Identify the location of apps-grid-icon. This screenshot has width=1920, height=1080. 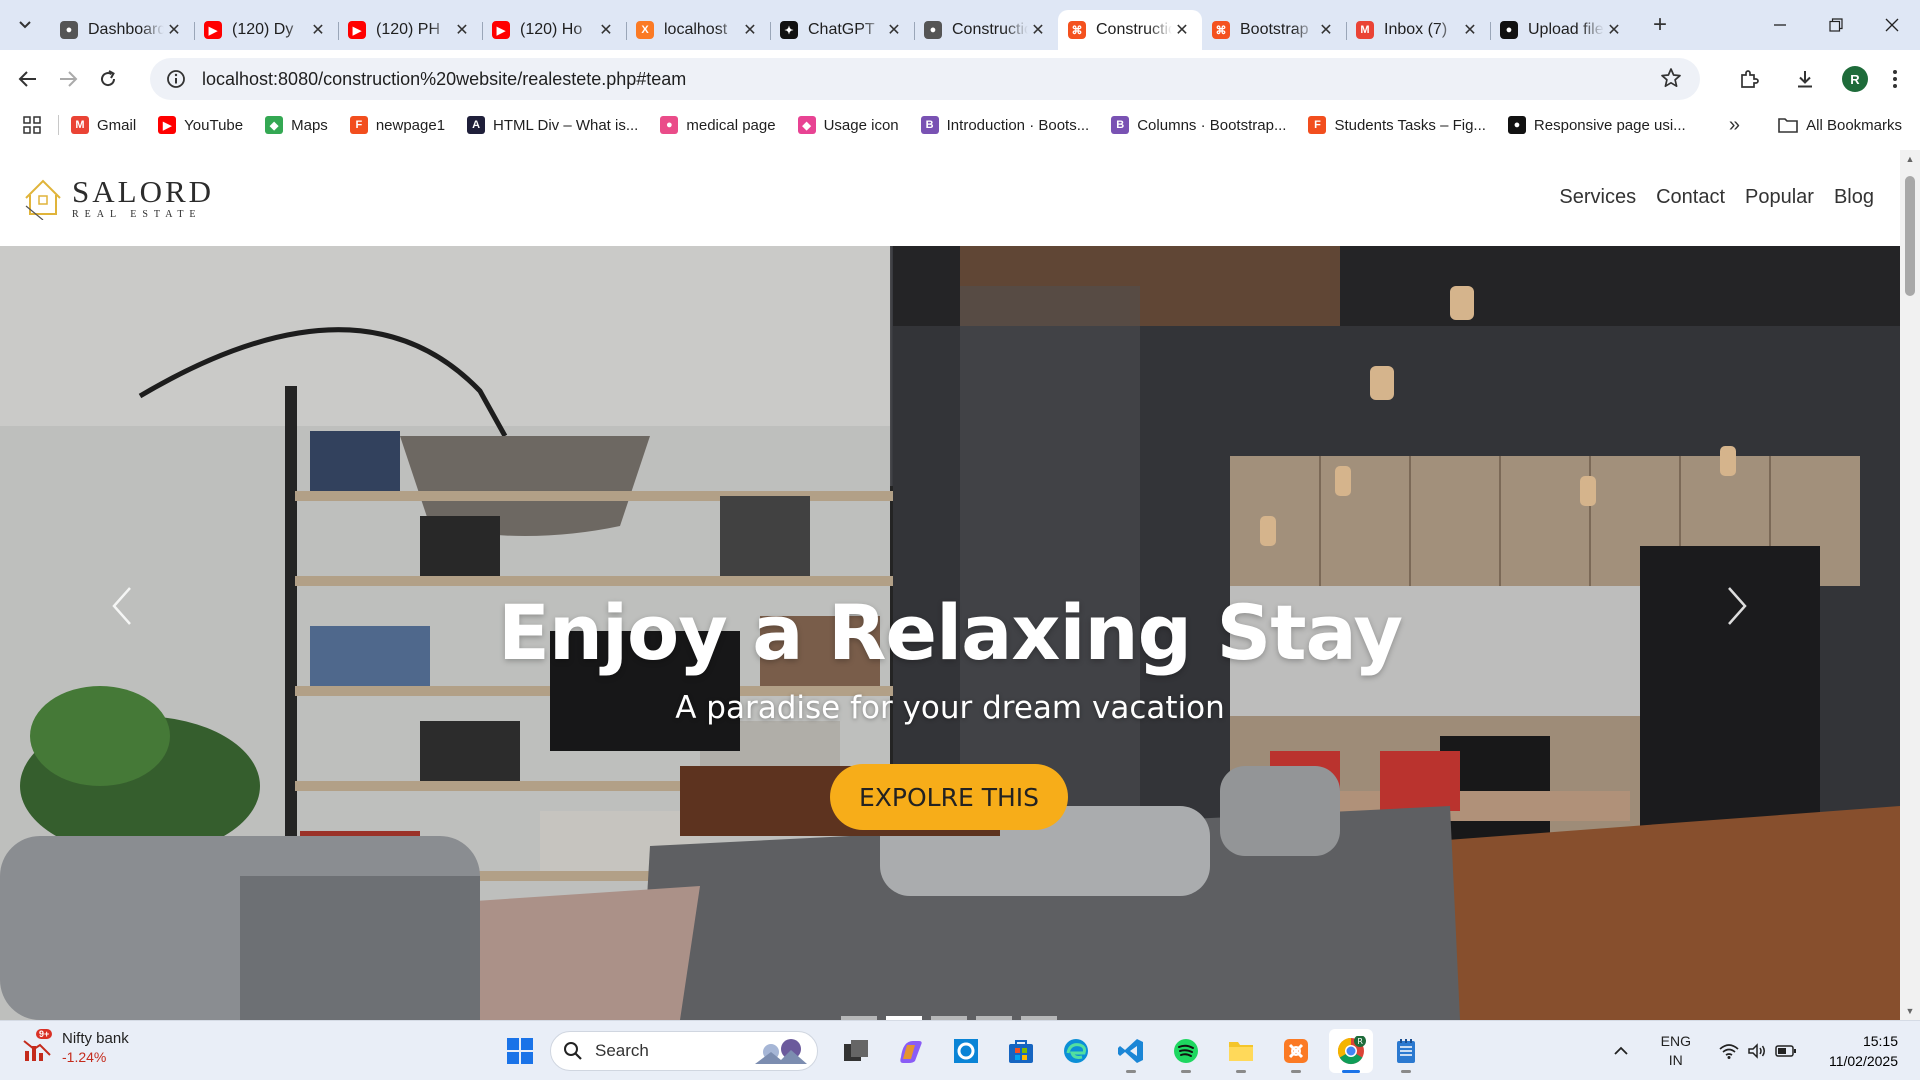
(32, 125).